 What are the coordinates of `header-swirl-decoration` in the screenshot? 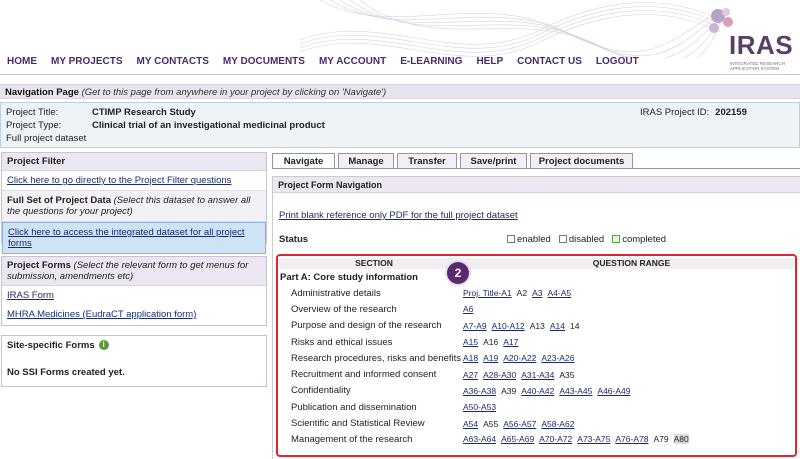 It's located at (510, 29).